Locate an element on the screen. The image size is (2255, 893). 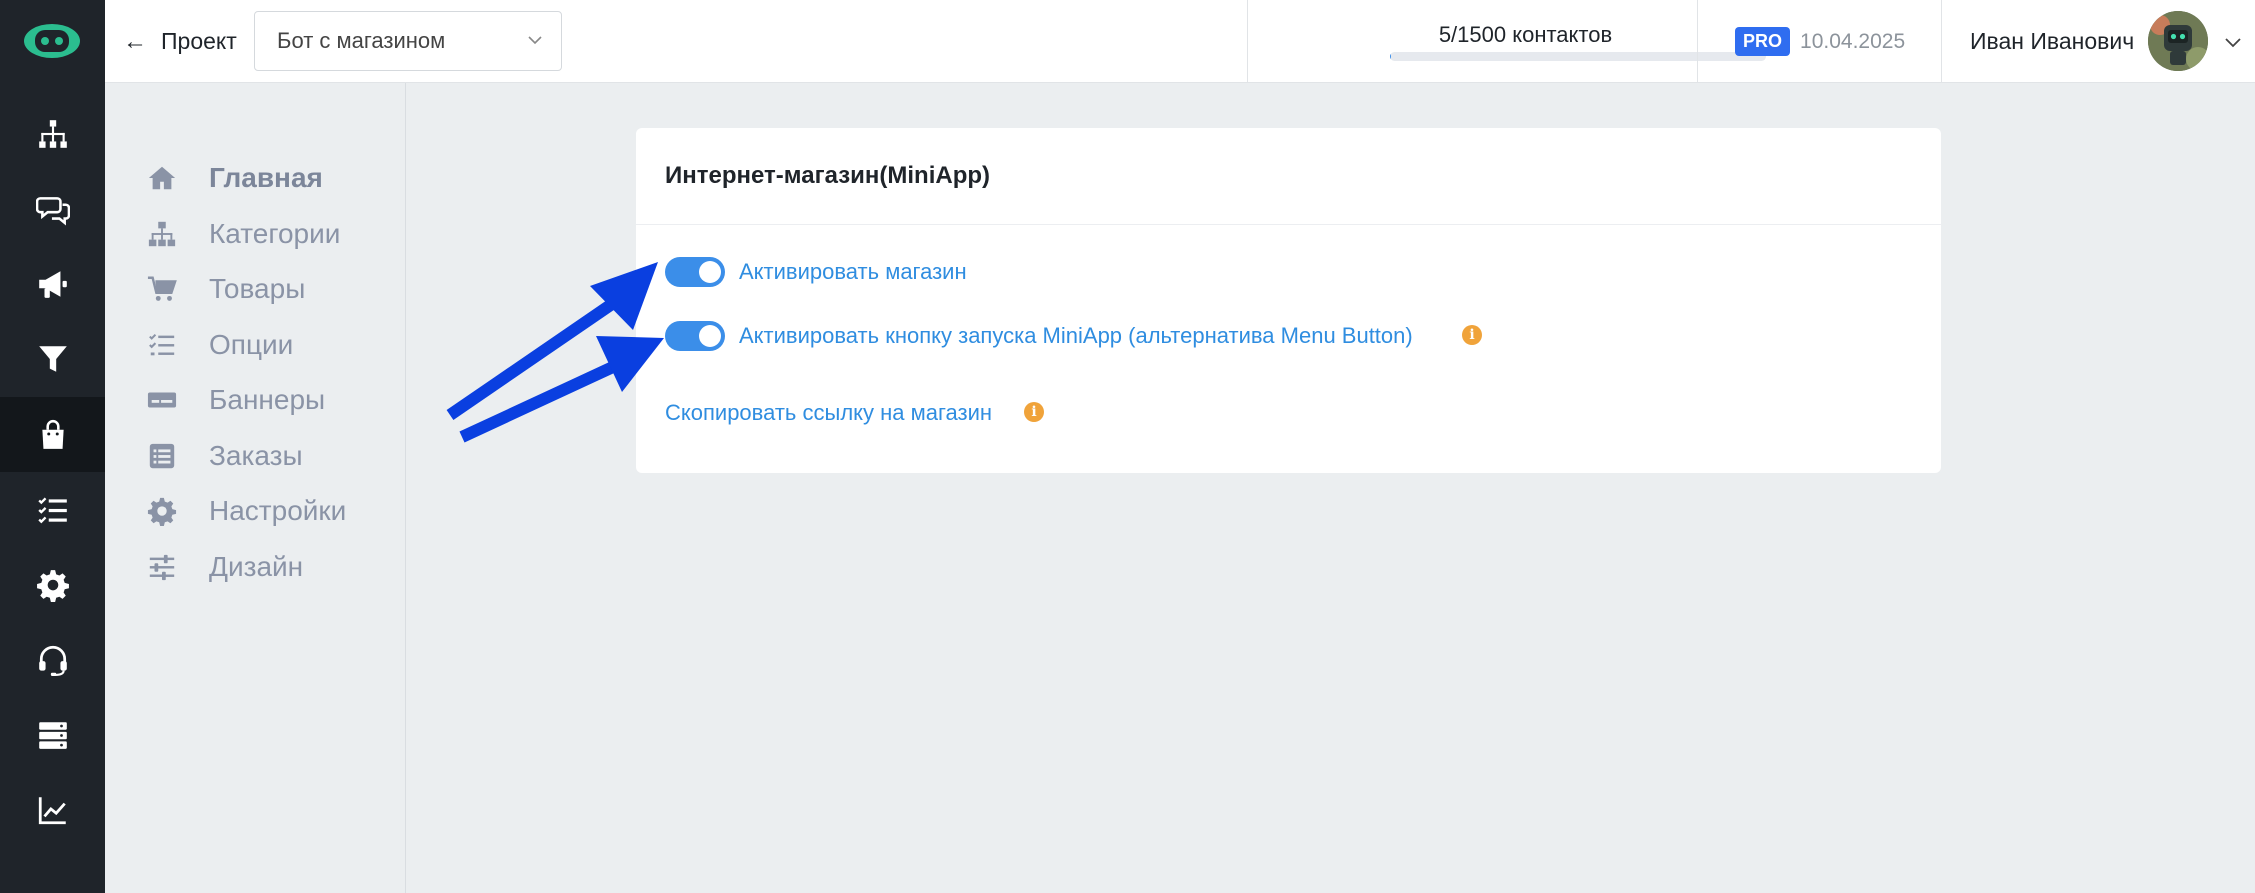
contacts-progress-bar is located at coordinates (1578, 56).